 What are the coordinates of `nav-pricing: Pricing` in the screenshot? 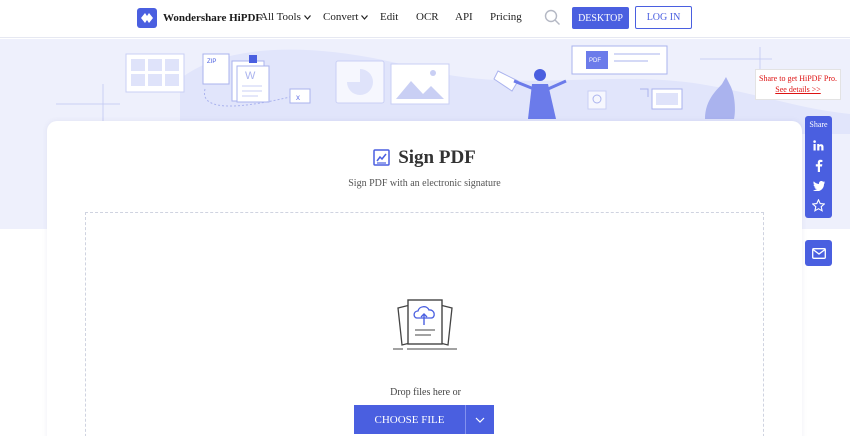 It's located at (506, 17).